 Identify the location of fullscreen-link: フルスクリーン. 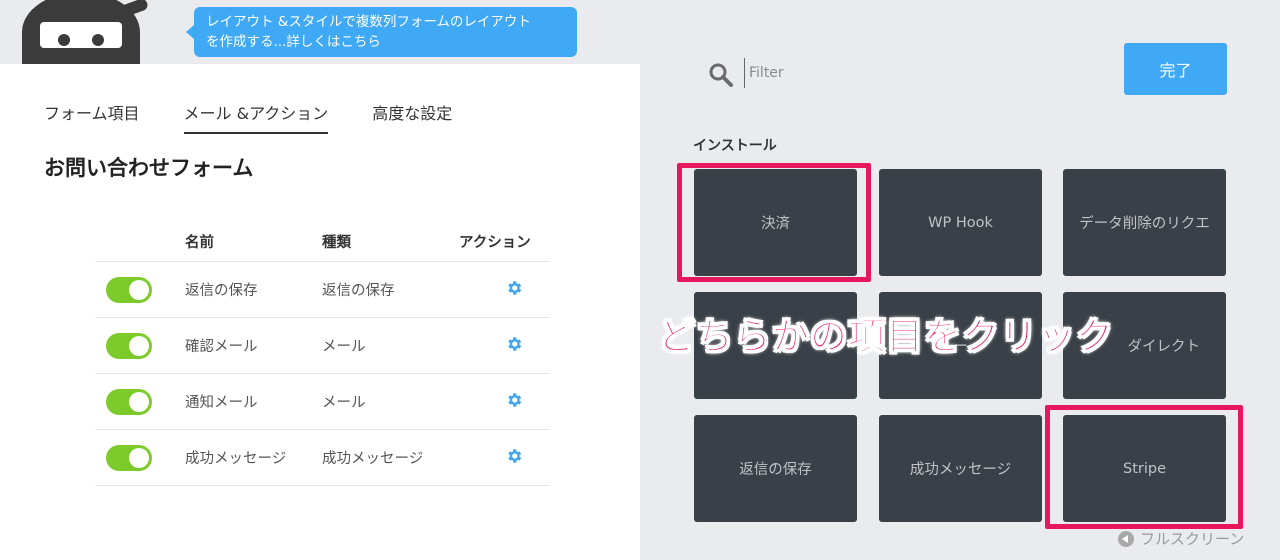
(1181, 538).